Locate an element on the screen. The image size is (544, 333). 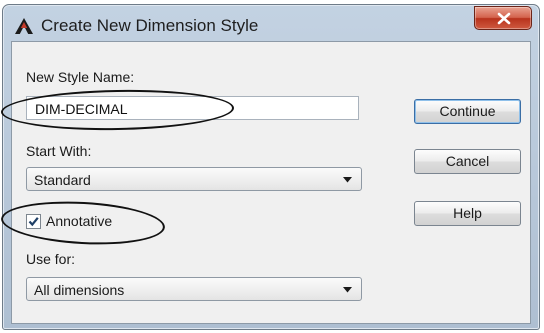
use-for-dropdown: All dimensions is located at coordinates (194, 289).